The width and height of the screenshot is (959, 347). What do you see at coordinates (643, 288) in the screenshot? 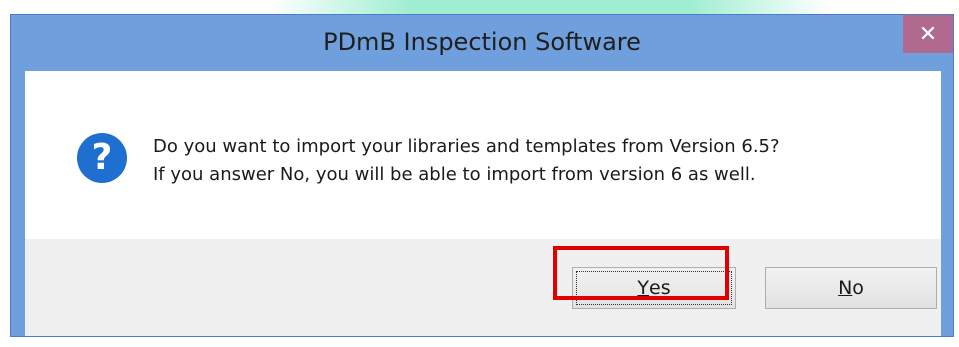
I see `yes-button-mnemonic: Y` at bounding box center [643, 288].